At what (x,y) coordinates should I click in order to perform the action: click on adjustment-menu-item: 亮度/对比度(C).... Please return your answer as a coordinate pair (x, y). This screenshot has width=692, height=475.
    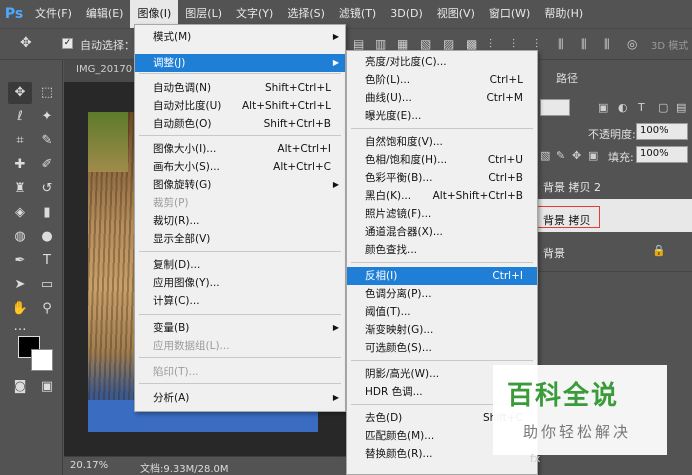
    Looking at the image, I should click on (442, 62).